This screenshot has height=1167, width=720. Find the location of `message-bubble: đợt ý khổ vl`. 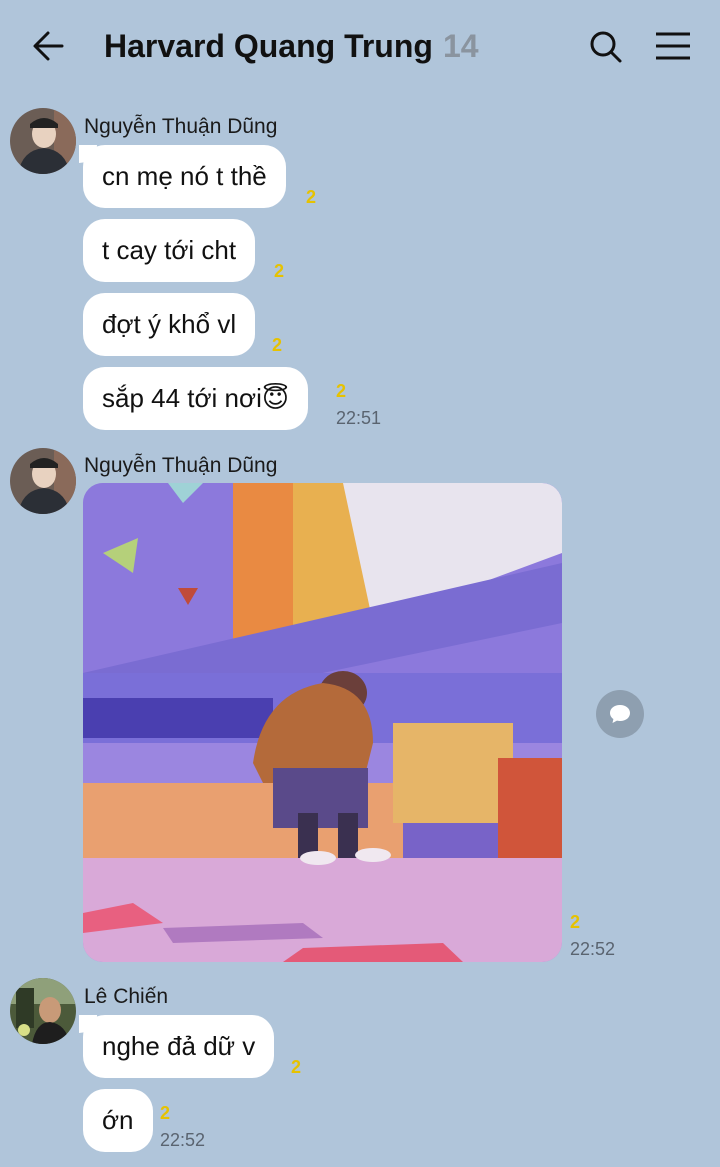

message-bubble: đợt ý khổ vl is located at coordinates (169, 324).